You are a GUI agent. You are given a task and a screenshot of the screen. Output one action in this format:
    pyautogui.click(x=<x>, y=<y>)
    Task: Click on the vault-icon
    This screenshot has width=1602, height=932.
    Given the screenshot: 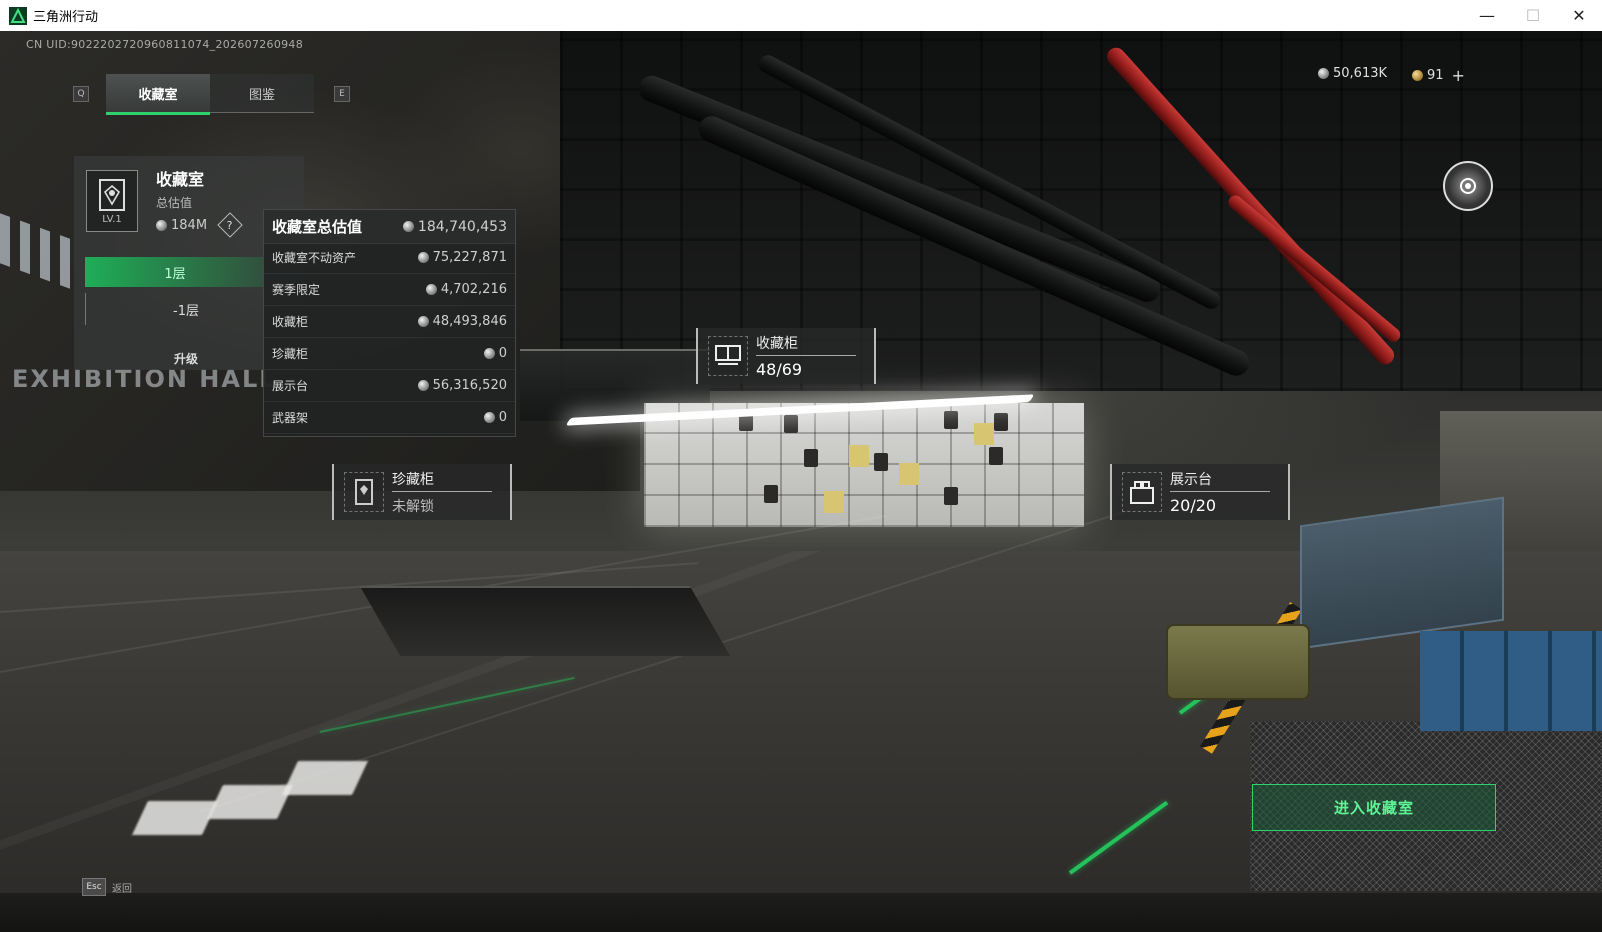 What is the action you would take?
    pyautogui.click(x=112, y=194)
    